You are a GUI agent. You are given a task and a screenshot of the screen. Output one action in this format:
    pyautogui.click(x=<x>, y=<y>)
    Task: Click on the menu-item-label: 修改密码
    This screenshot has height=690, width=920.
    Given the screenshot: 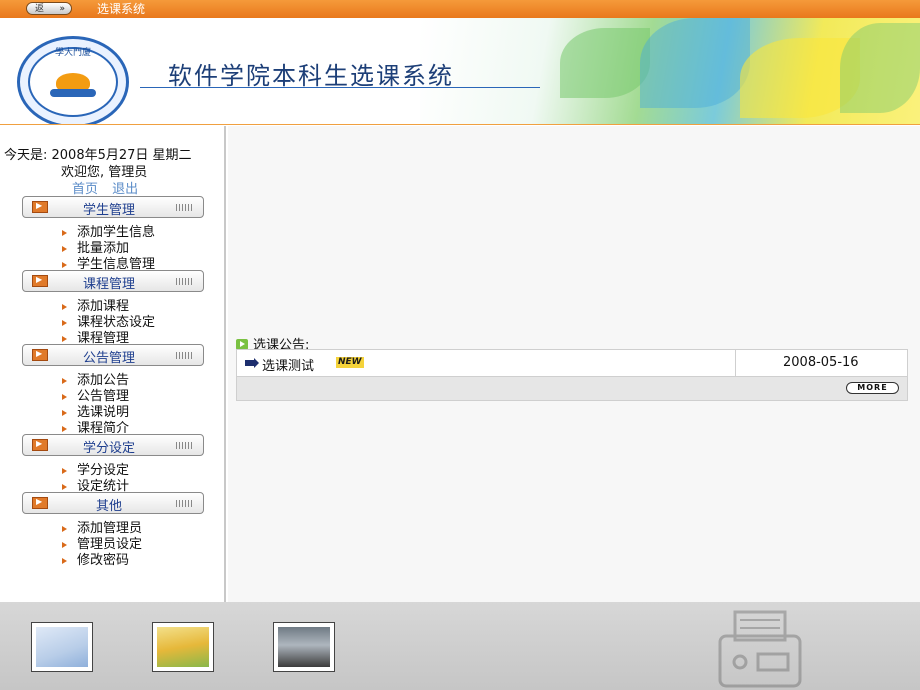 What is the action you would take?
    pyautogui.click(x=103, y=560)
    